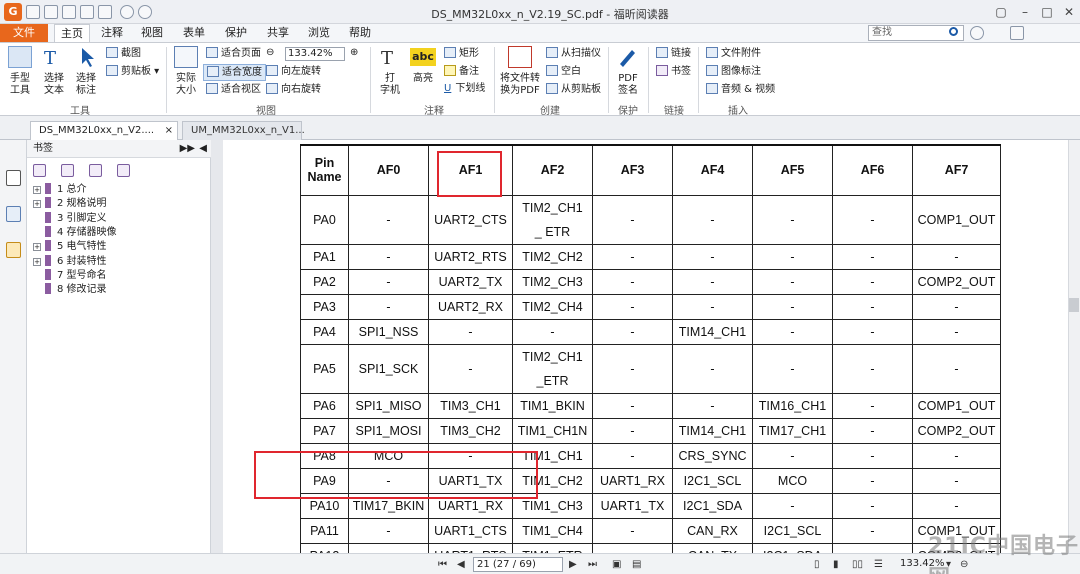 This screenshot has width=1080, height=574. What do you see at coordinates (270, 53) in the screenshot?
I see `zoom-out-icon: ⊖` at bounding box center [270, 53].